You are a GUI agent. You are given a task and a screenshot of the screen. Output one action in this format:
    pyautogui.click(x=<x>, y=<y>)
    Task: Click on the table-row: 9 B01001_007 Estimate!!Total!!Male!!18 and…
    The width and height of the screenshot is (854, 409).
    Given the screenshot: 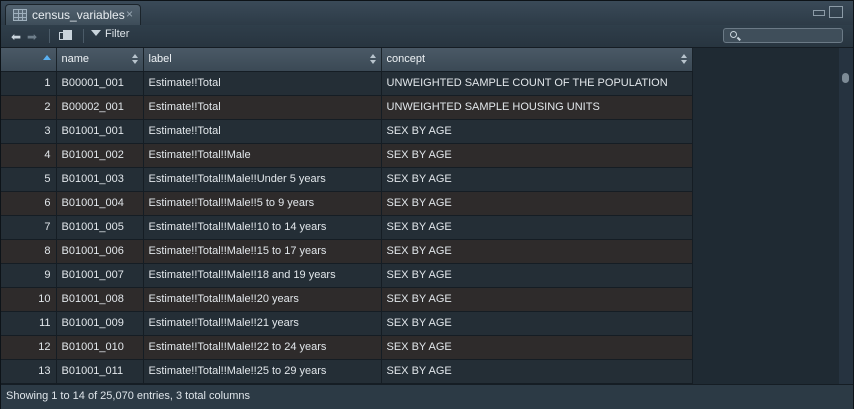 What is the action you would take?
    pyautogui.click(x=347, y=275)
    